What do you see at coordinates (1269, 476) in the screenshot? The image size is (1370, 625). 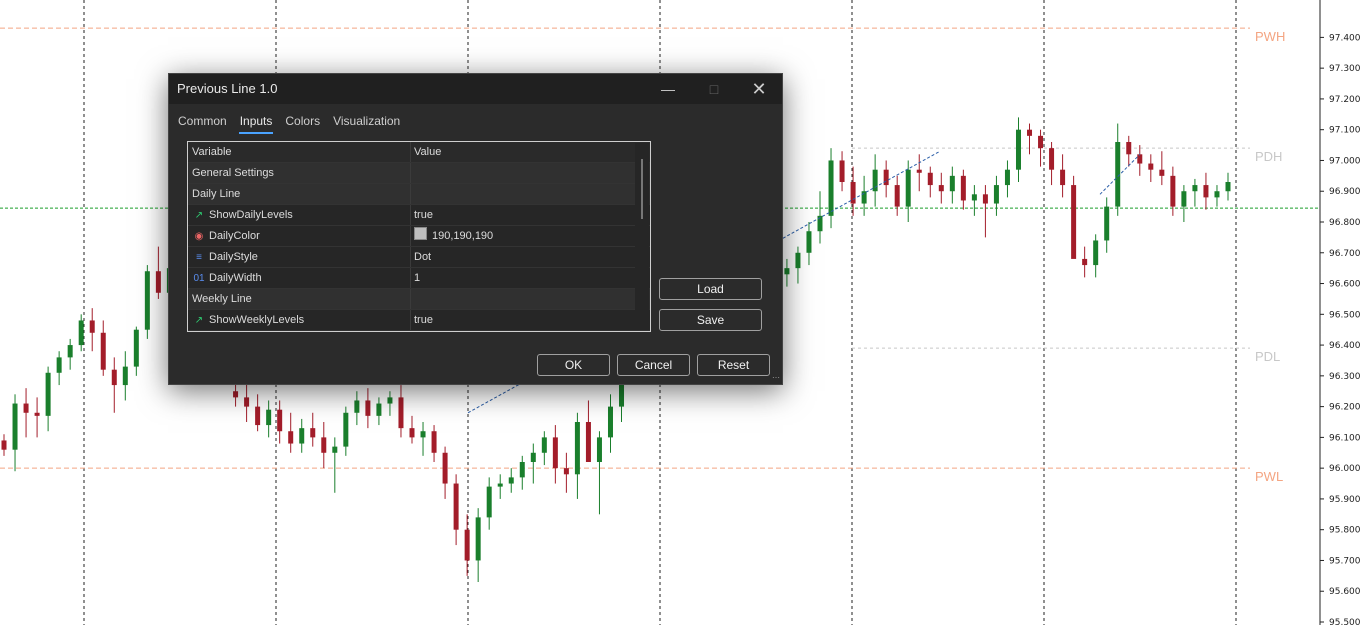 I see `pwl-label: PWL` at bounding box center [1269, 476].